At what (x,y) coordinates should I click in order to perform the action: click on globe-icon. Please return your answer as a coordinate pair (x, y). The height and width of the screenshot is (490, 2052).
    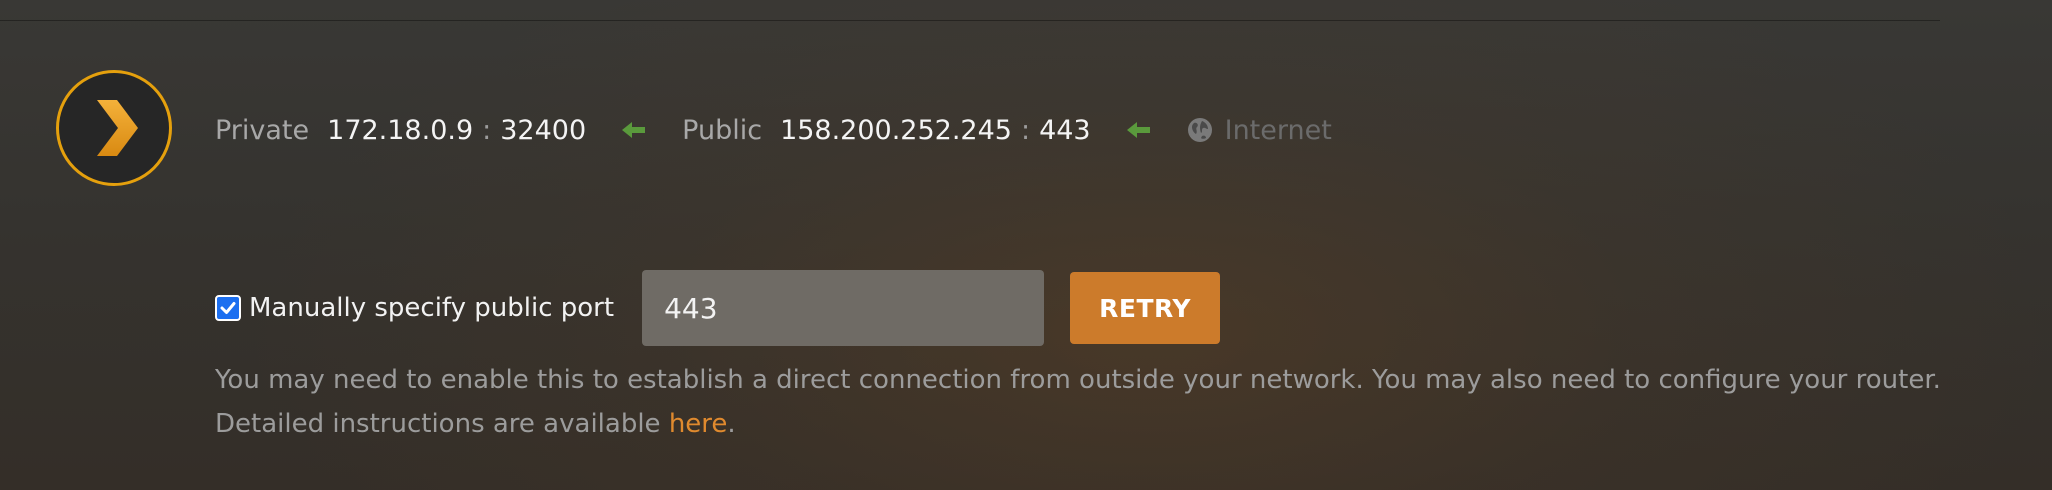
    Looking at the image, I should click on (1200, 130).